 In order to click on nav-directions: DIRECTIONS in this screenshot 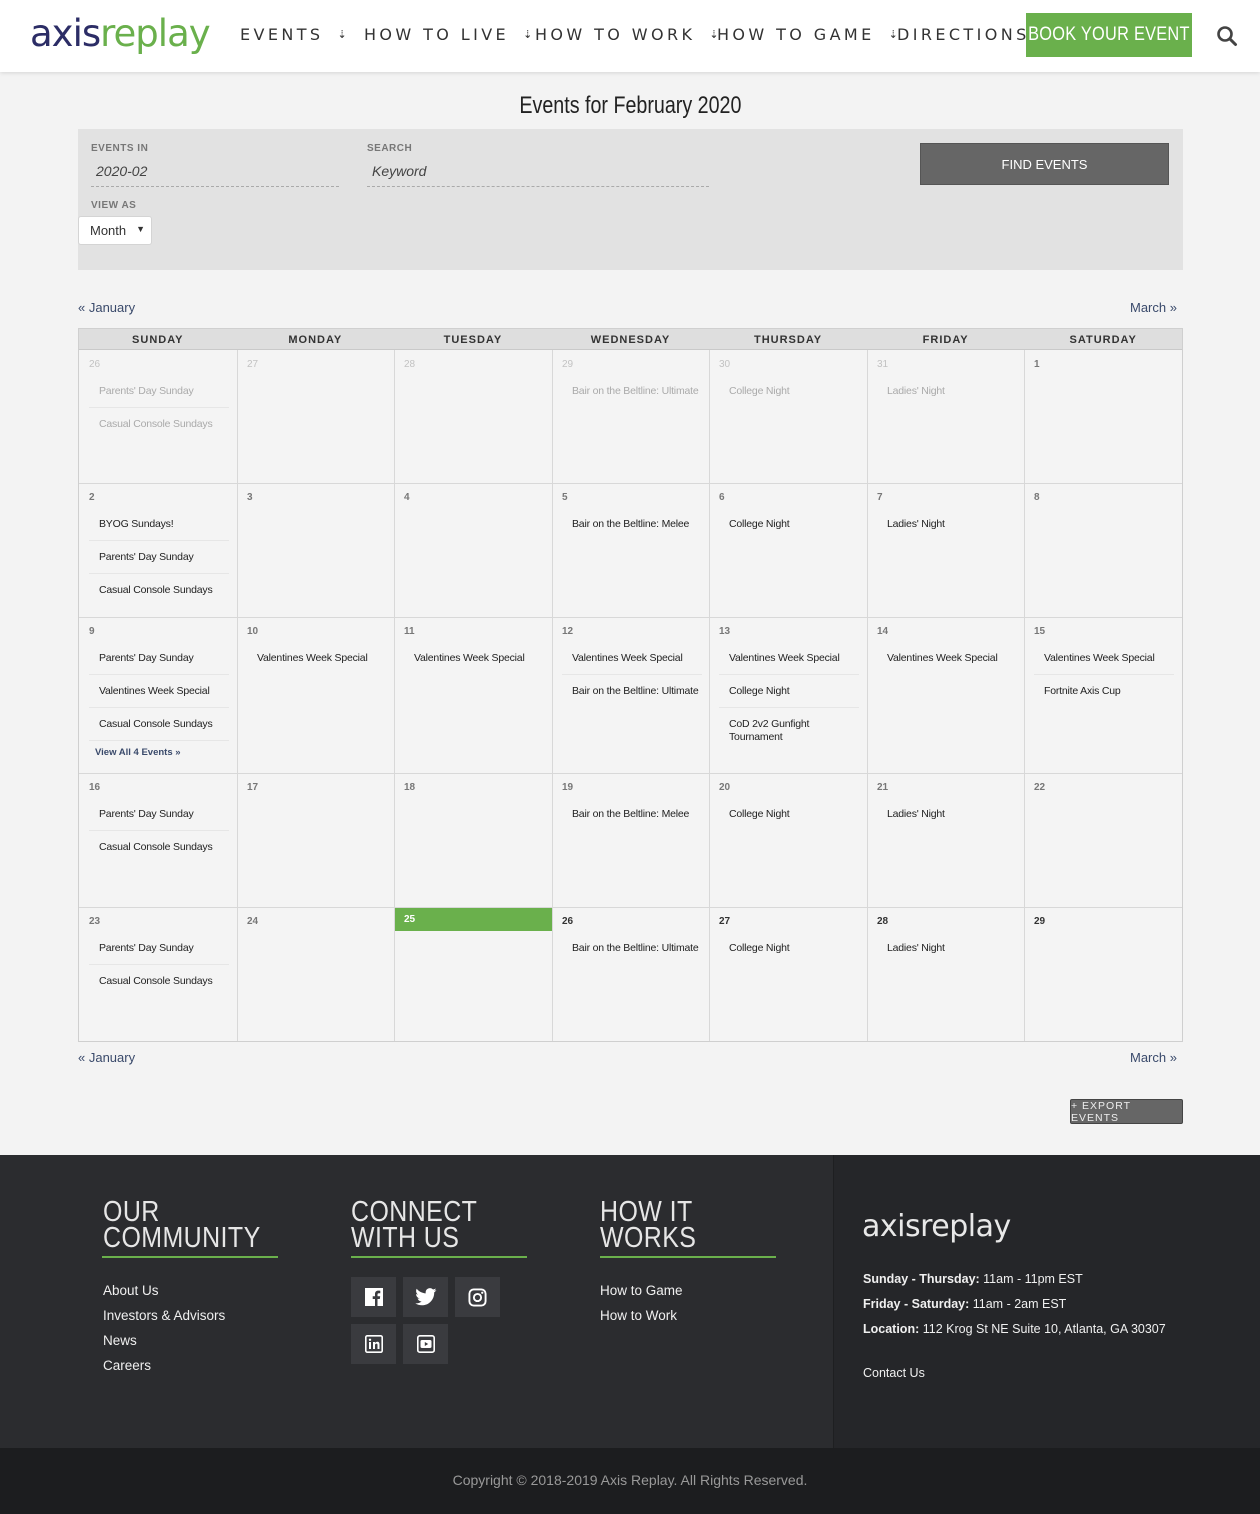, I will do `click(963, 35)`.